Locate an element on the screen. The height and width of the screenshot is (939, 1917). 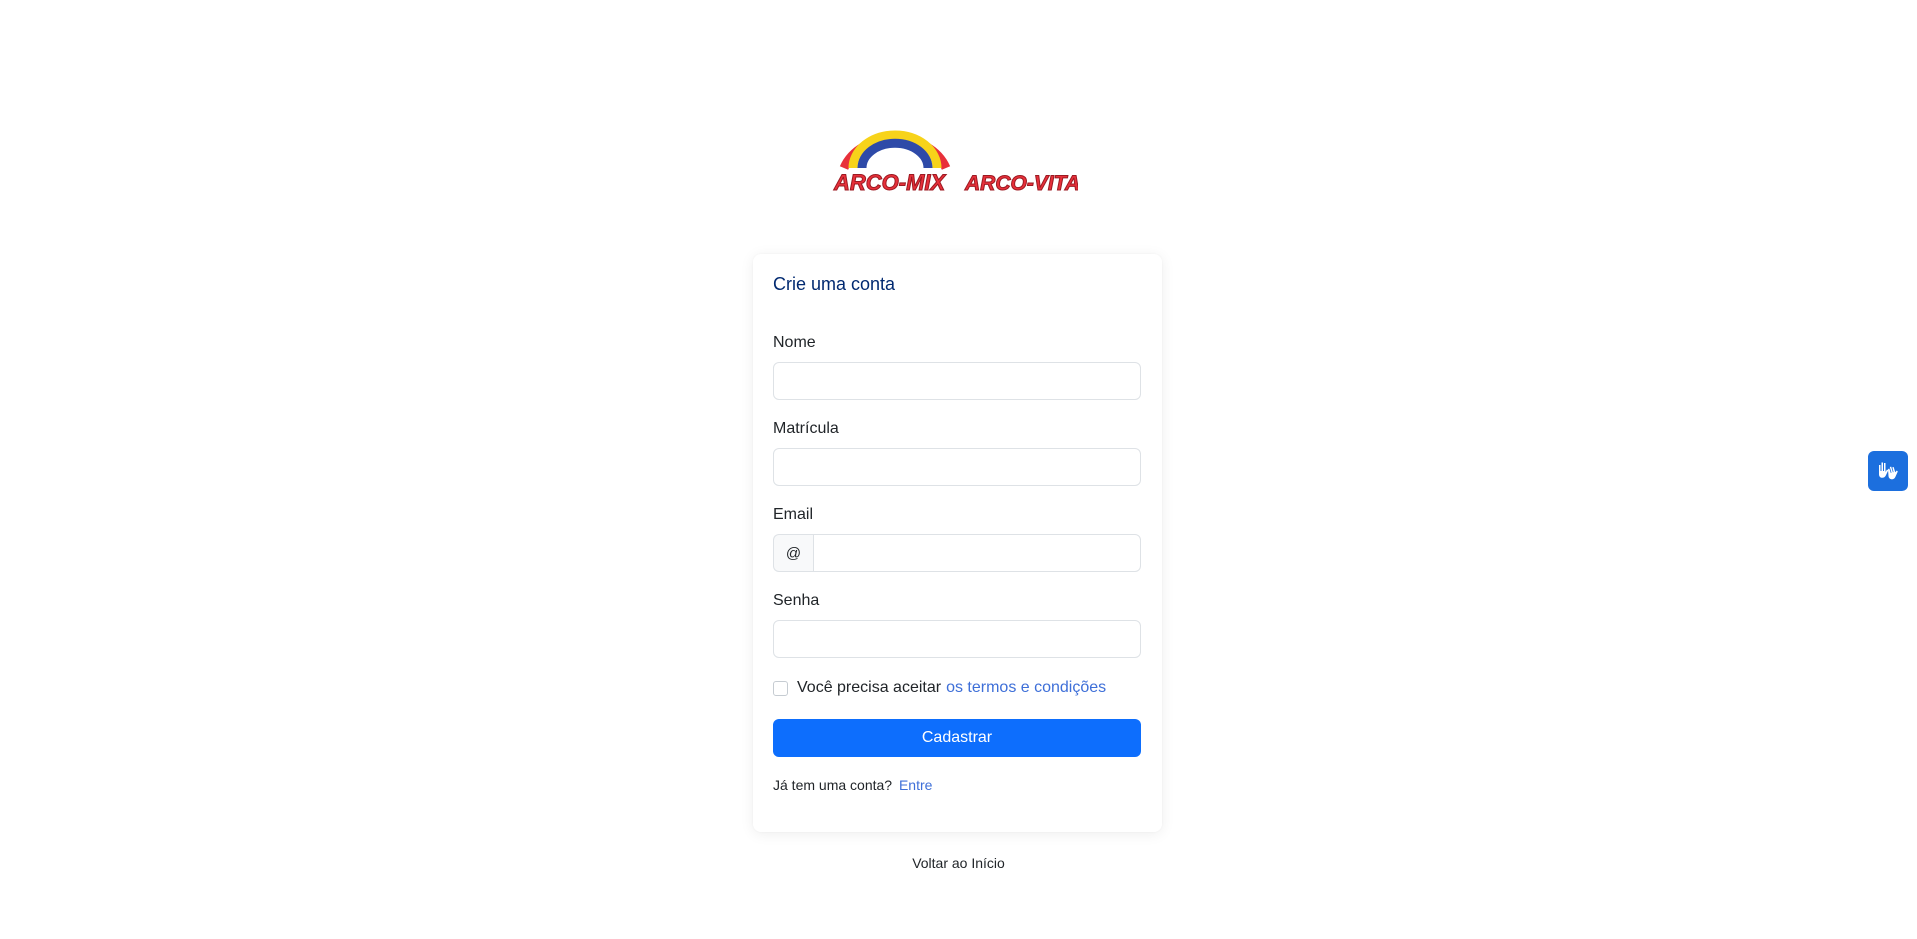
logo-text-arco-mix: ARCO-MIX is located at coordinates (890, 182).